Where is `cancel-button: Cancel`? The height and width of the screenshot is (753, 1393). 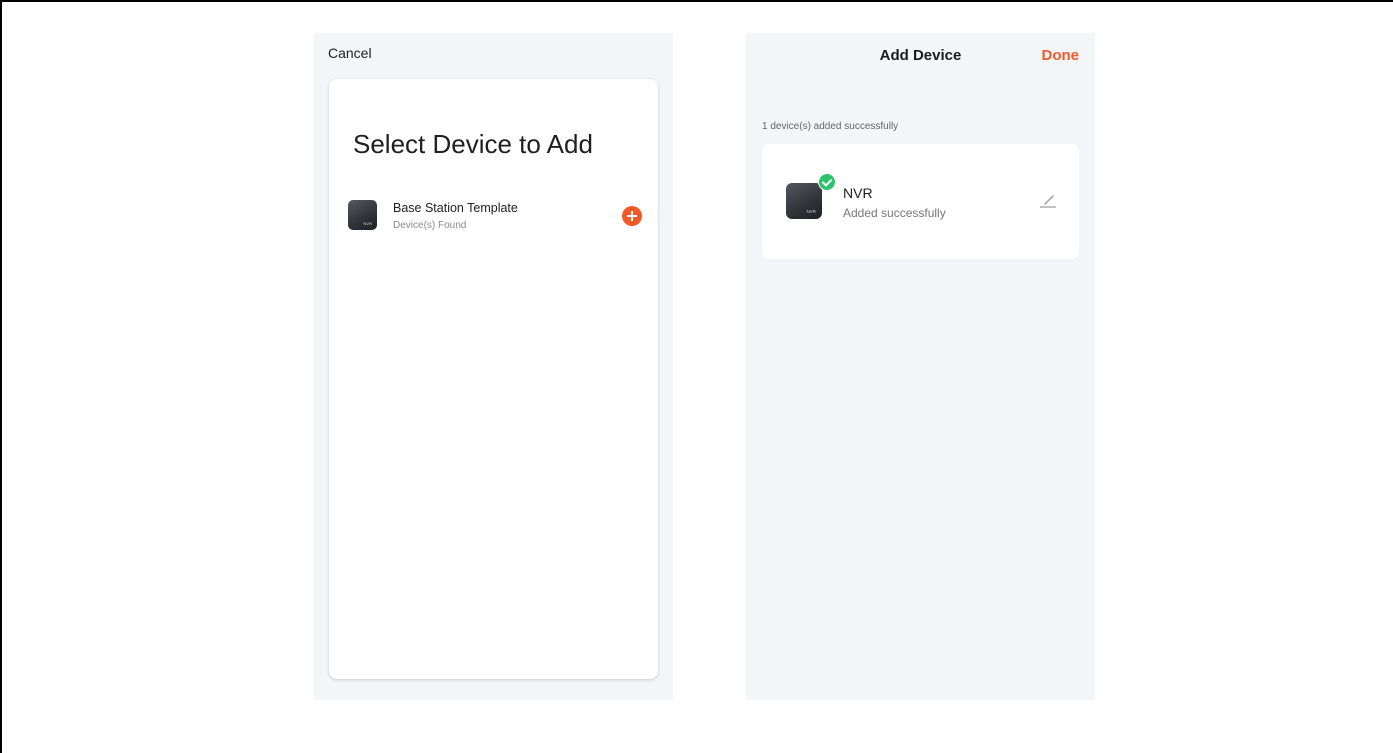
cancel-button: Cancel is located at coordinates (350, 53).